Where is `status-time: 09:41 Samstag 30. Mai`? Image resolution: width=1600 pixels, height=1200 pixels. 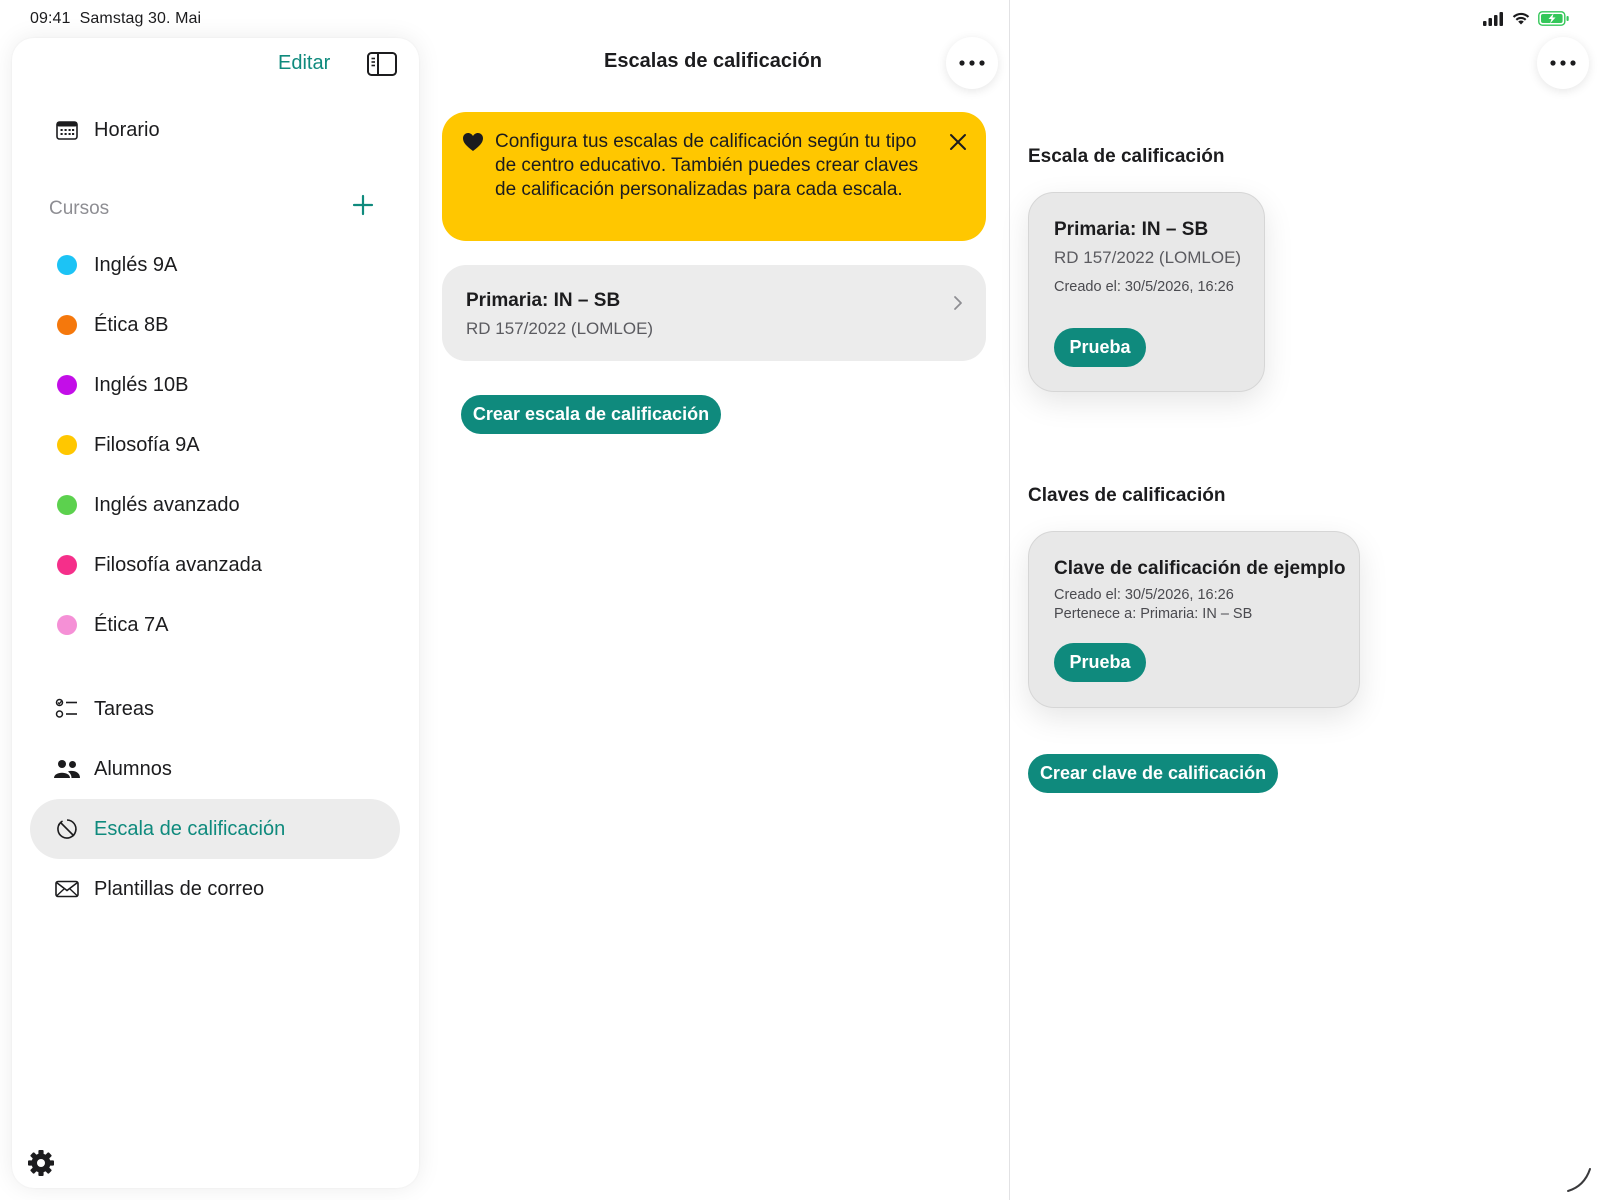
status-time: 09:41 Samstag 30. Mai is located at coordinates (115, 19).